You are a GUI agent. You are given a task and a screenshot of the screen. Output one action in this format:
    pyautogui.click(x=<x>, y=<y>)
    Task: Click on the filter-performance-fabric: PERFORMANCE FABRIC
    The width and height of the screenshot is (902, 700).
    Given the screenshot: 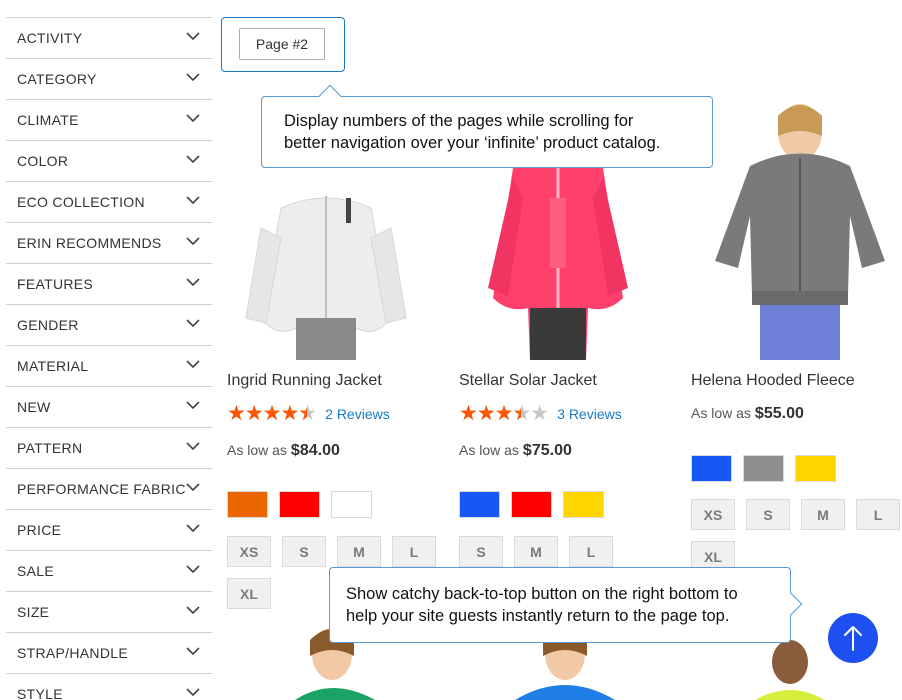 What is the action you would take?
    pyautogui.click(x=109, y=488)
    